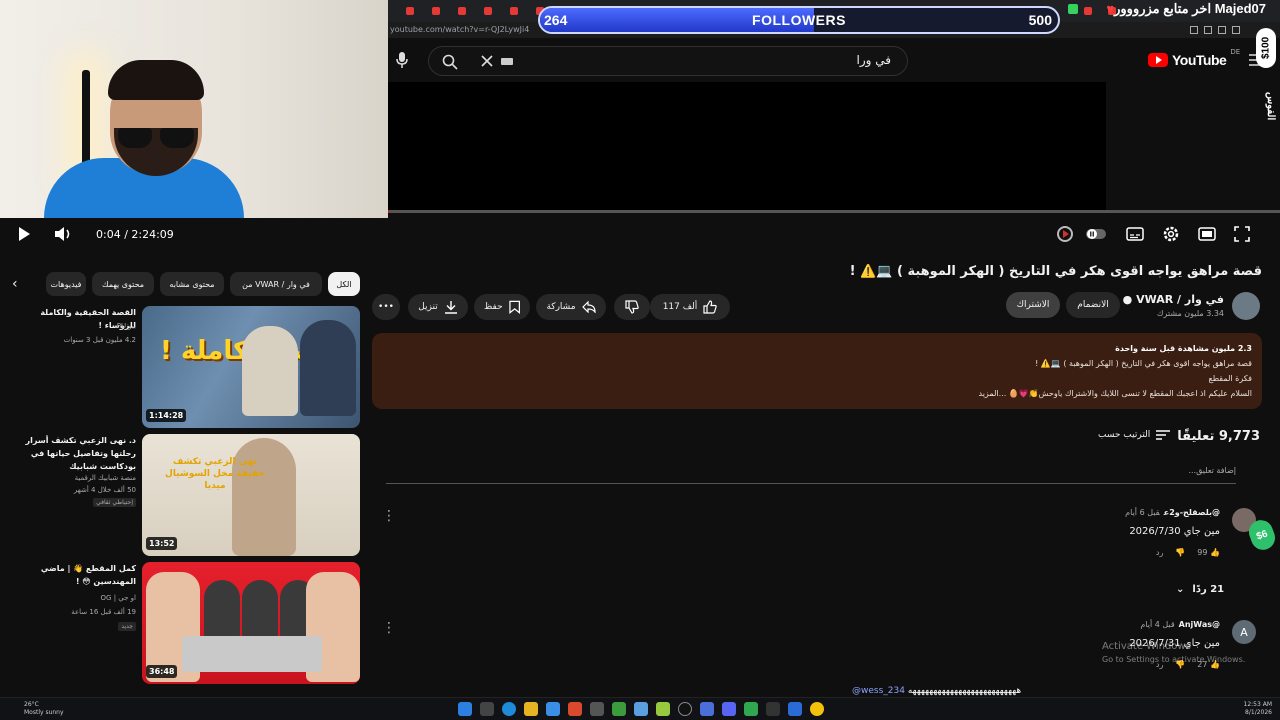 This screenshot has height=720, width=1280. What do you see at coordinates (571, 307) in the screenshot?
I see `share-button: مشاركة` at bounding box center [571, 307].